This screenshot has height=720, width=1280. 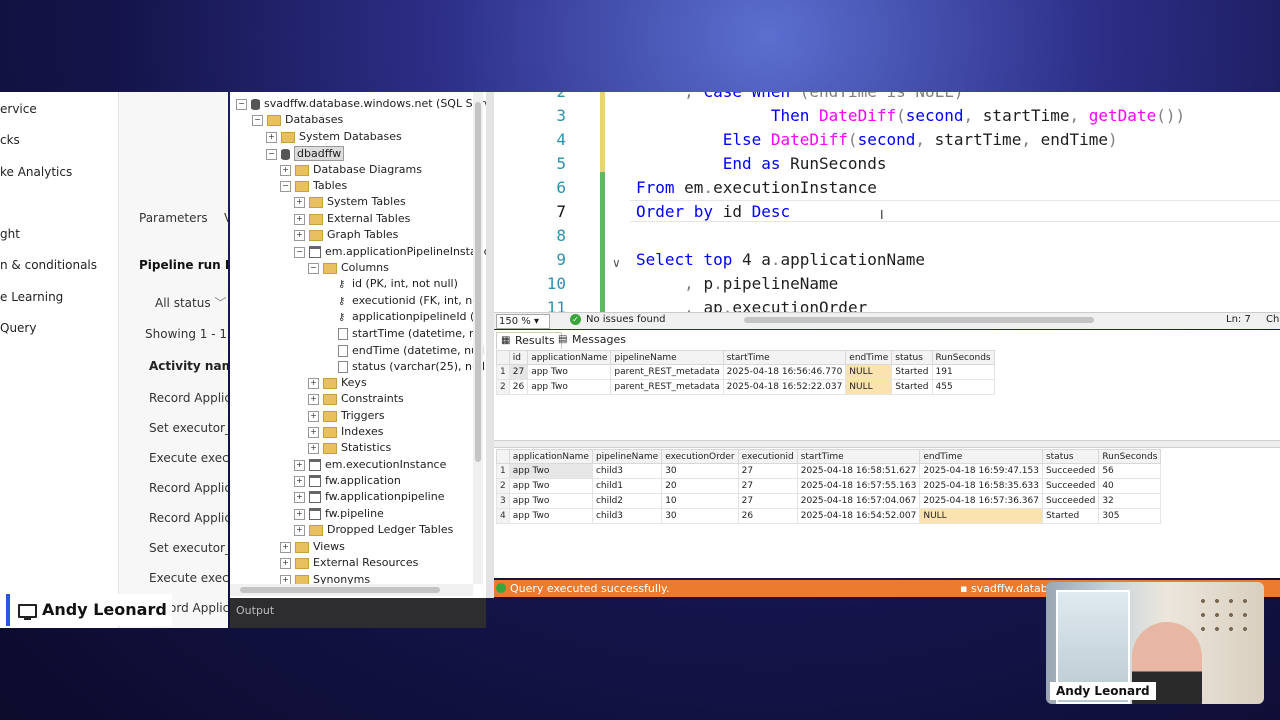 What do you see at coordinates (369, 497) in the screenshot?
I see `table-node: + fw.applicationpipeline` at bounding box center [369, 497].